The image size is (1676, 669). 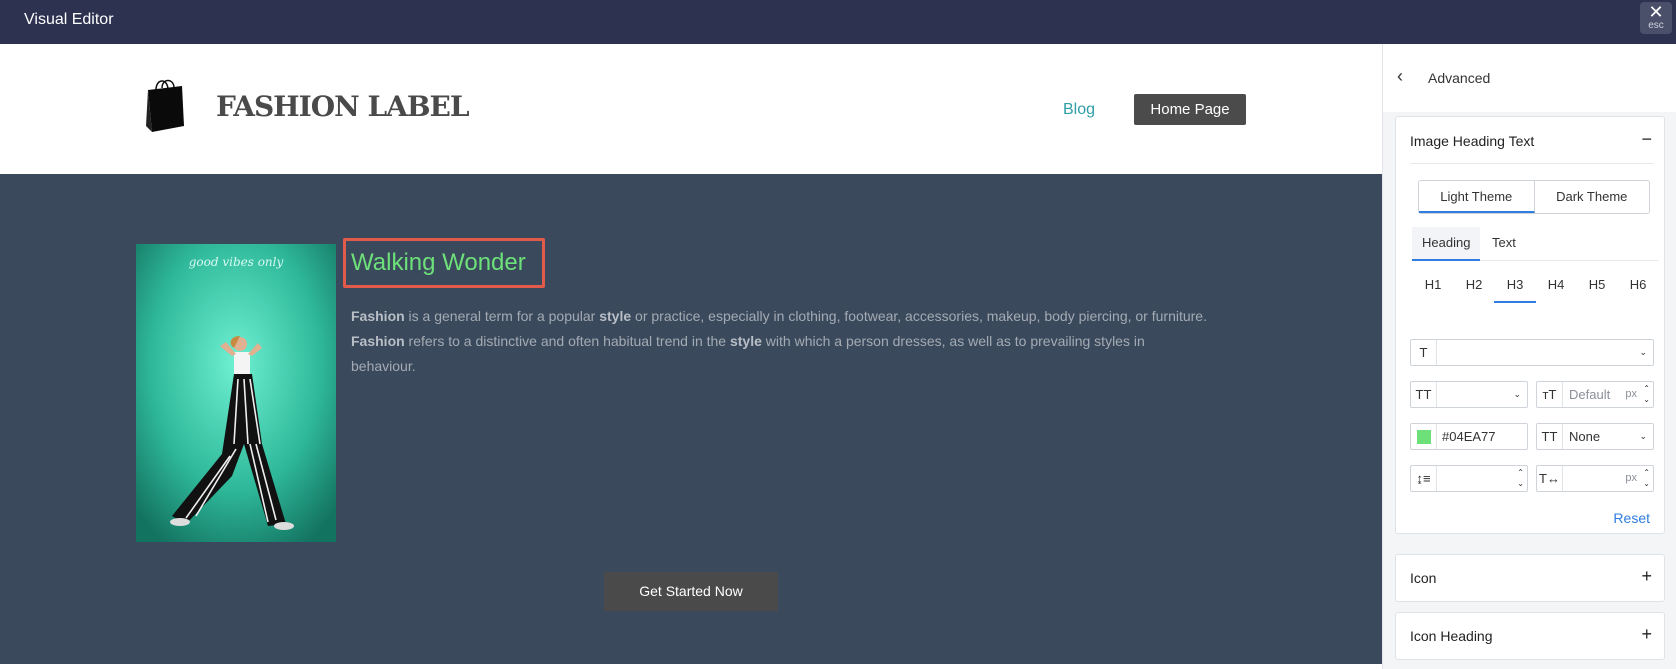 What do you see at coordinates (1469, 394) in the screenshot?
I see `font-weight-select: TT ⌄` at bounding box center [1469, 394].